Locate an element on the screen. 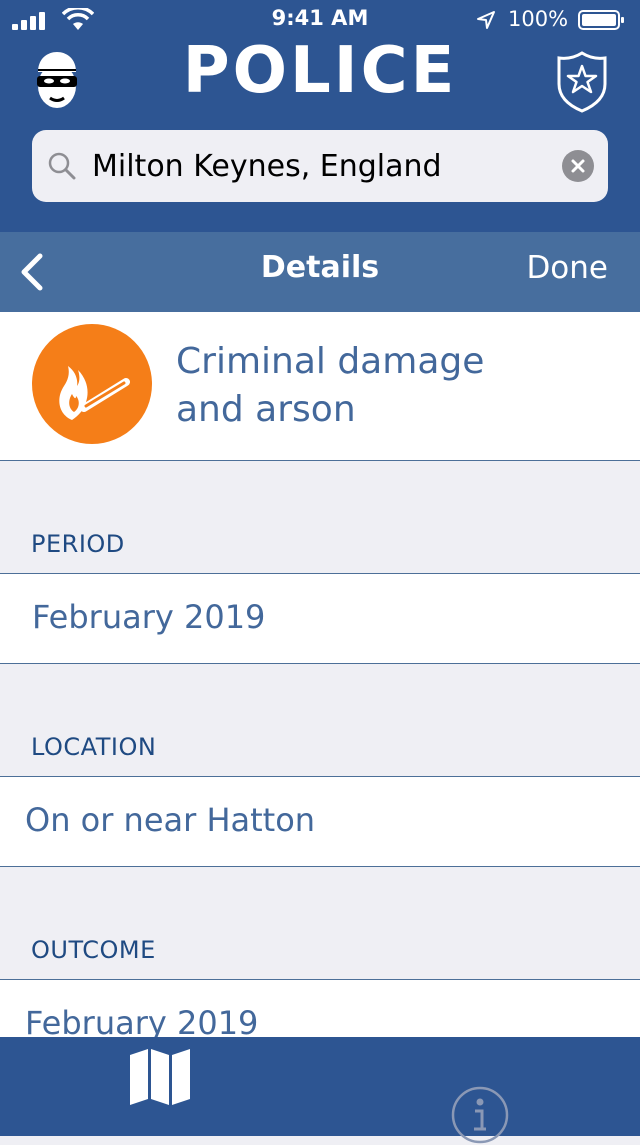 Image resolution: width=640 pixels, height=1145 pixels. navigation-bar: Details Done is located at coordinates (320, 272).